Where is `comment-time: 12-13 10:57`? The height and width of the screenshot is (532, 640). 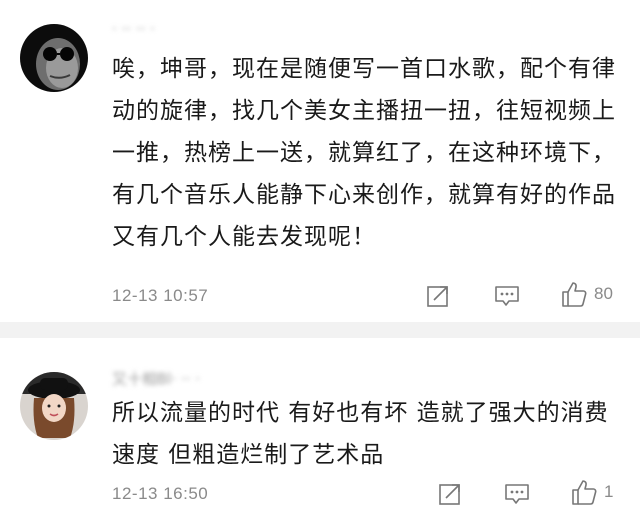
comment-time: 12-13 10:57 is located at coordinates (160, 295).